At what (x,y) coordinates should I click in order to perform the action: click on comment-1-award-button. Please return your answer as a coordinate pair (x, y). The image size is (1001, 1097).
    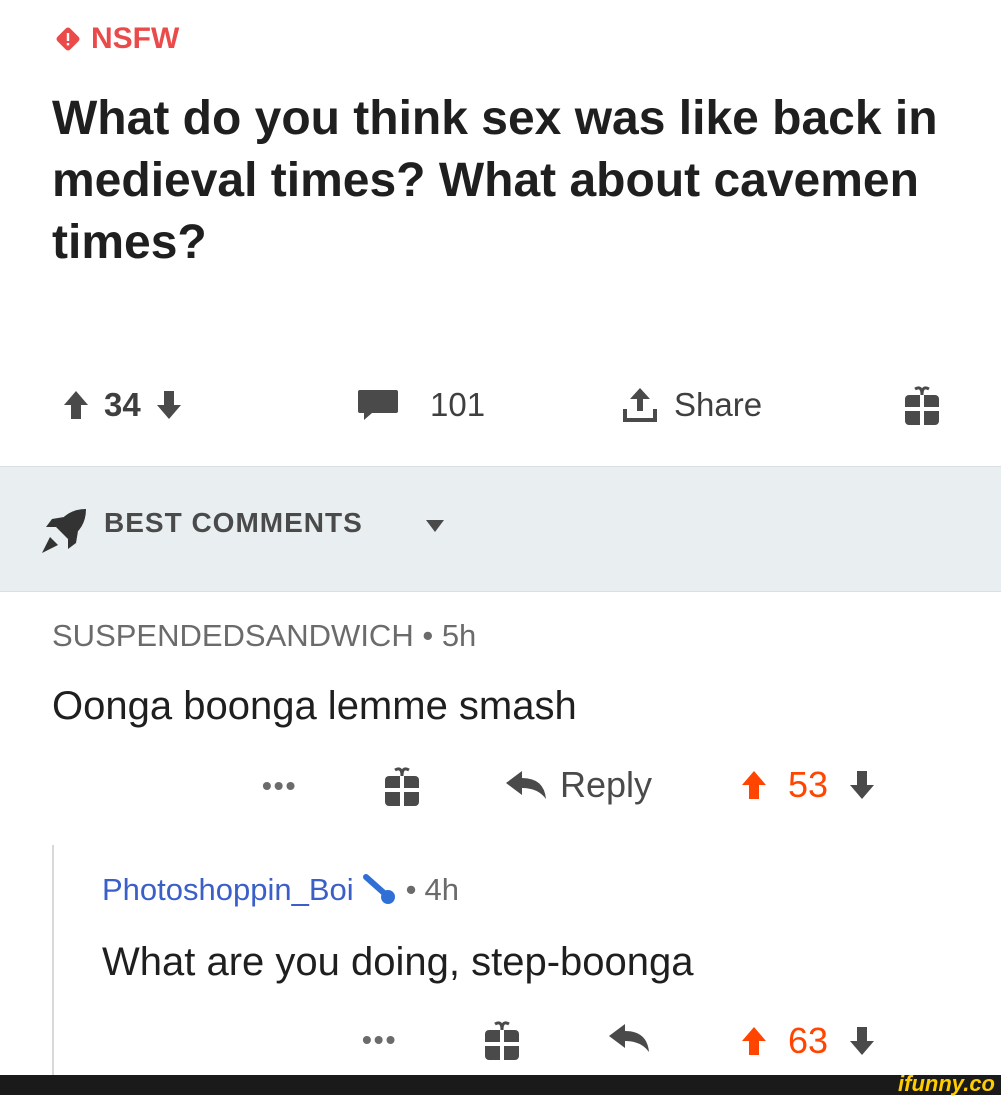
    Looking at the image, I should click on (402, 786).